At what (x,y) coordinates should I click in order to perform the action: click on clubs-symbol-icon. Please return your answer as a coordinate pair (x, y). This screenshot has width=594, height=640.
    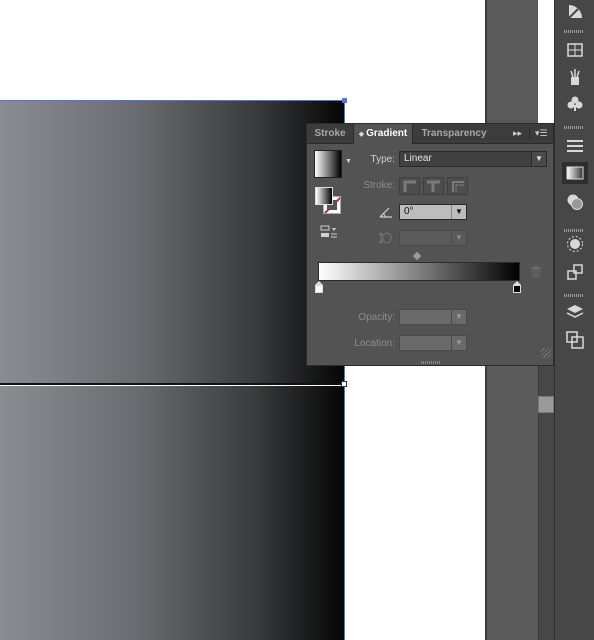
    Looking at the image, I should click on (575, 104).